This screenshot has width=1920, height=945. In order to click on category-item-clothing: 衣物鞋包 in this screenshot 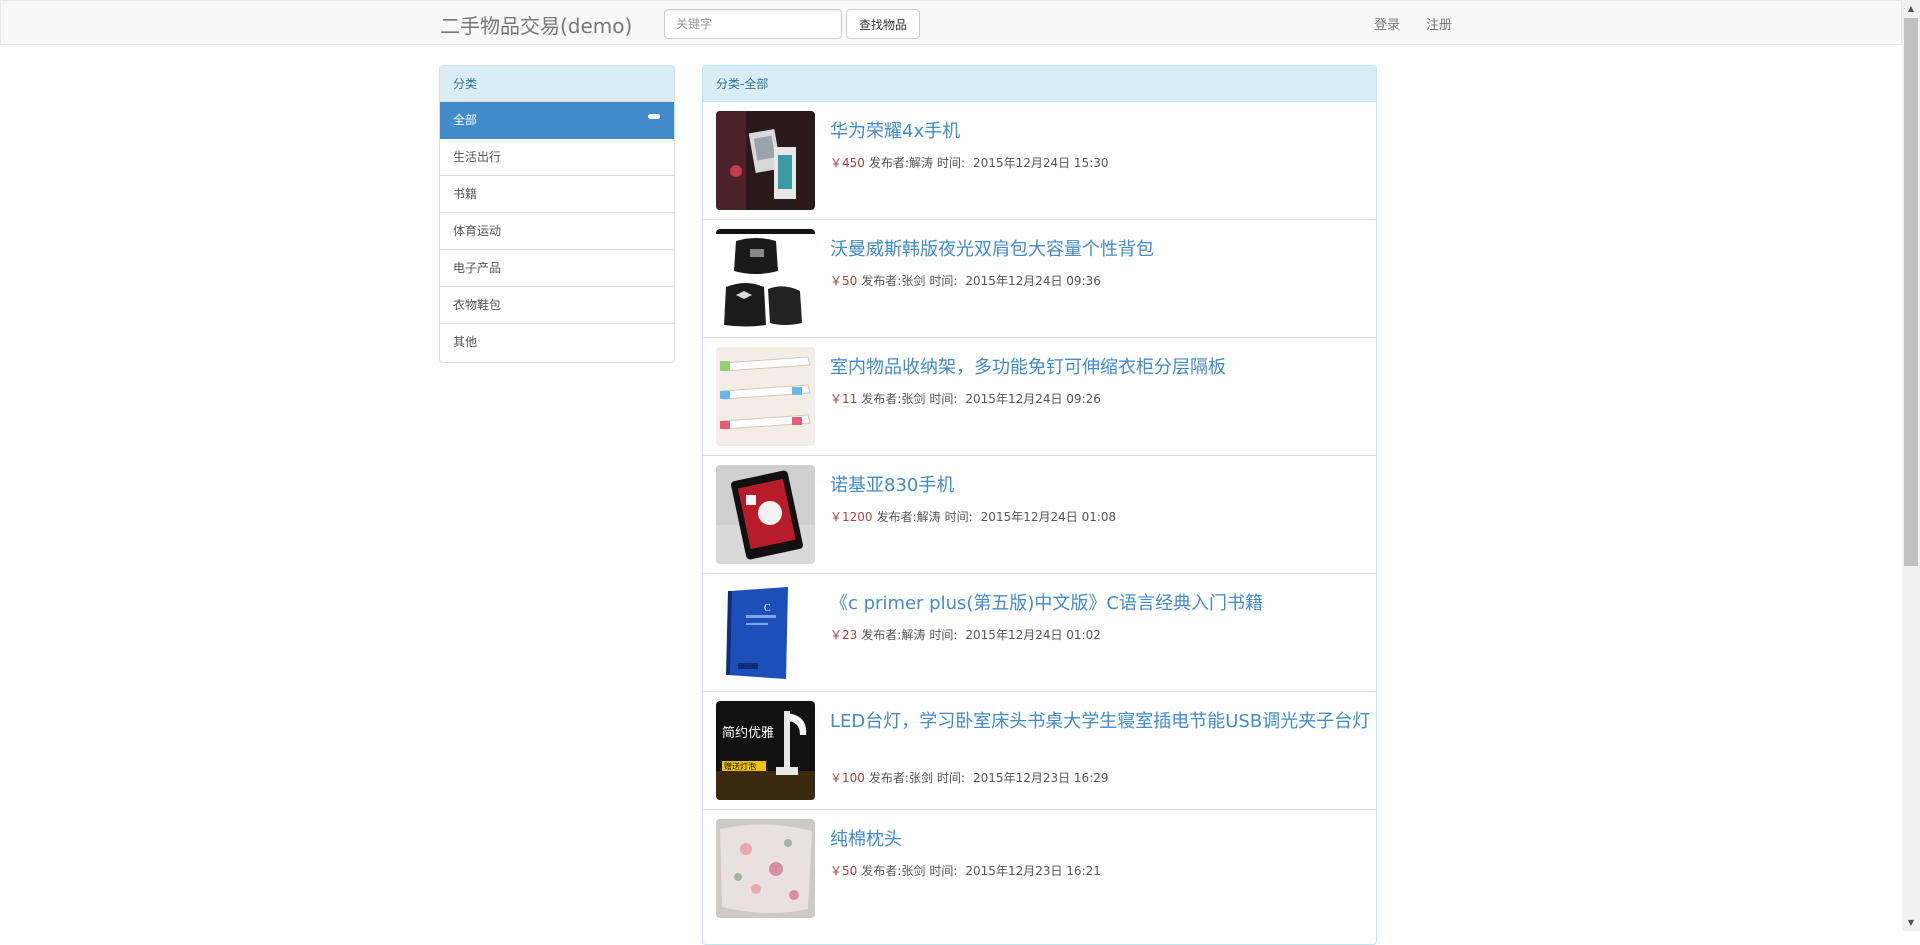, I will do `click(557, 305)`.